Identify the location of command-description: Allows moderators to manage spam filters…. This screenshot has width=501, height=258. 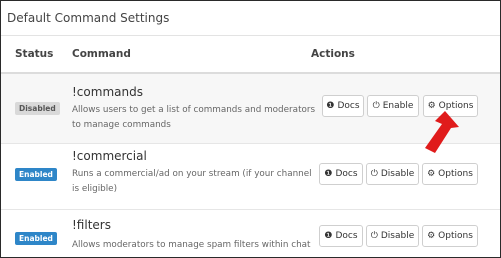
(191, 245).